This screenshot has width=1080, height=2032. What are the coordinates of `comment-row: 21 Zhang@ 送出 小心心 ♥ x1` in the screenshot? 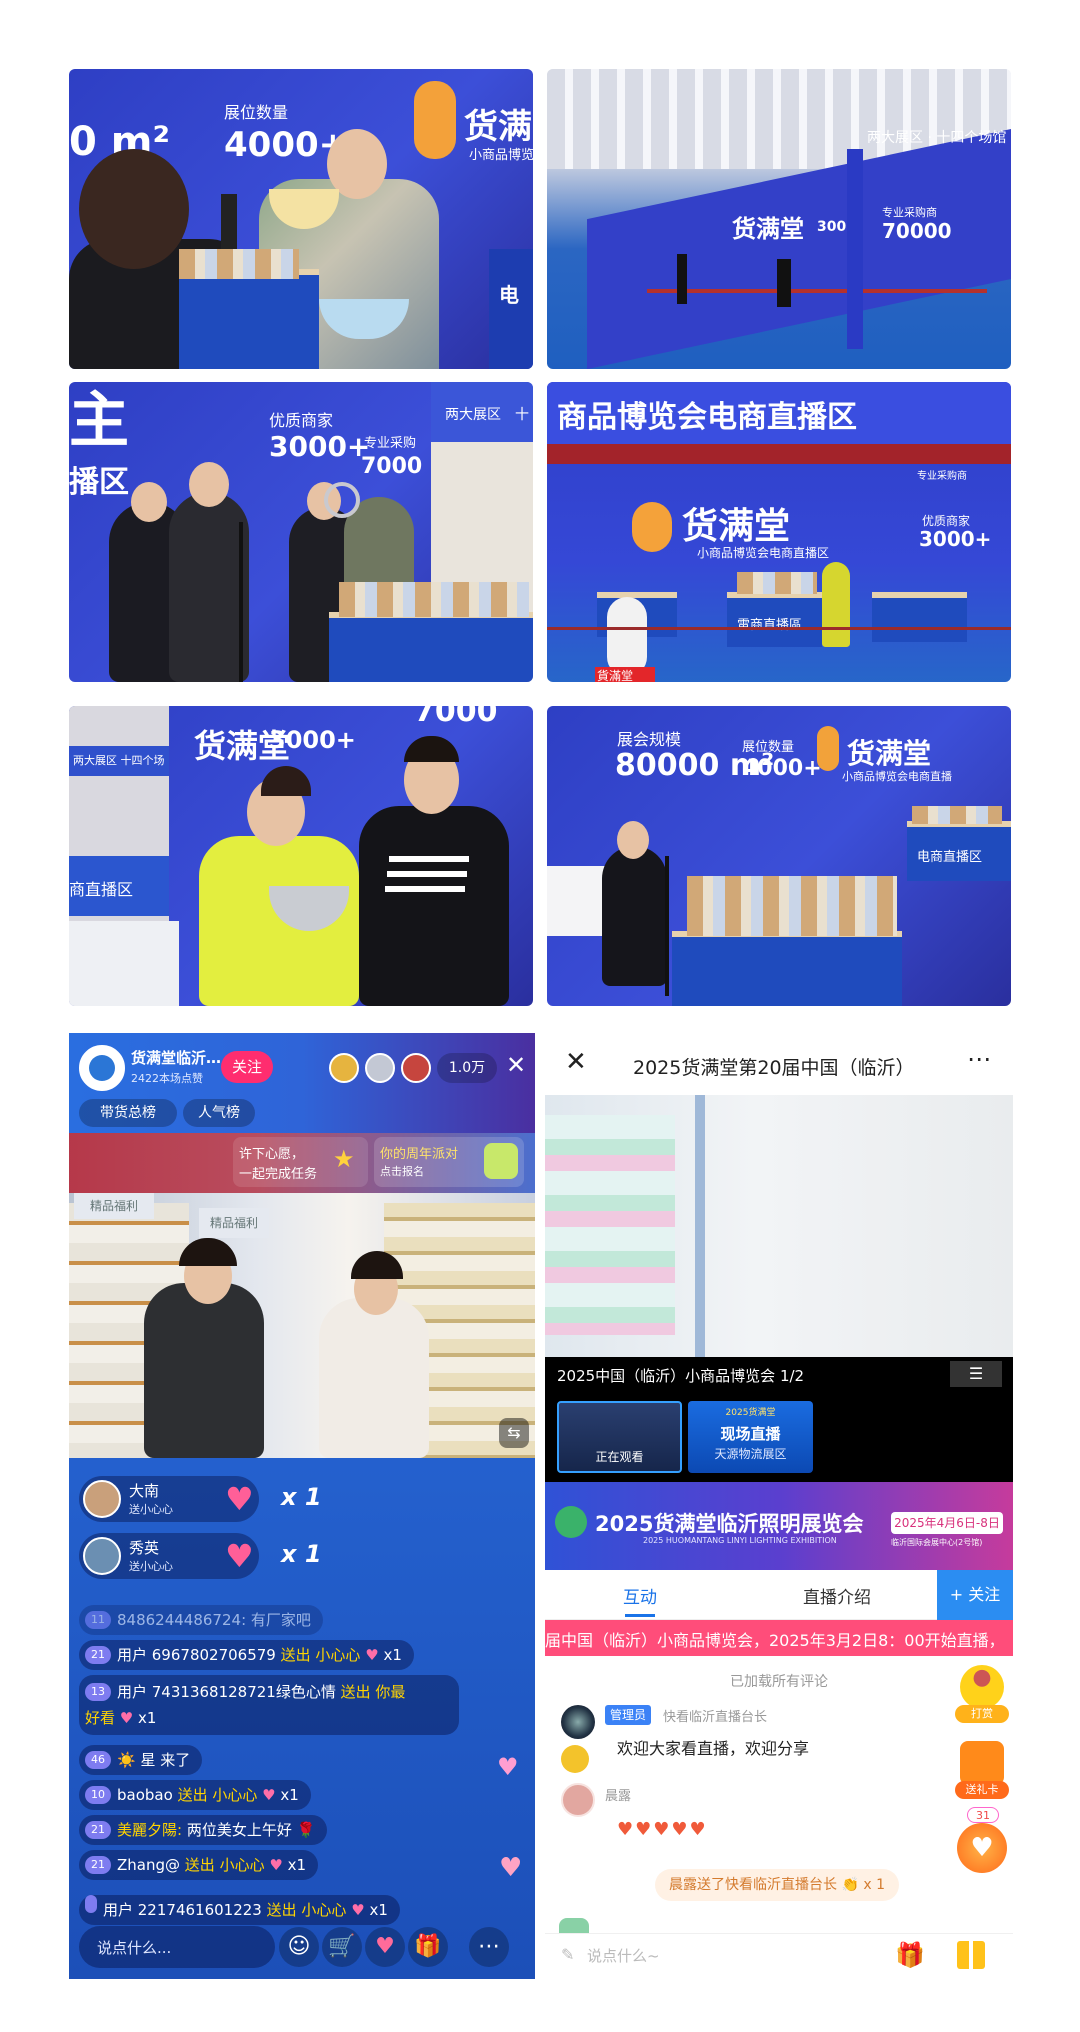 It's located at (199, 1865).